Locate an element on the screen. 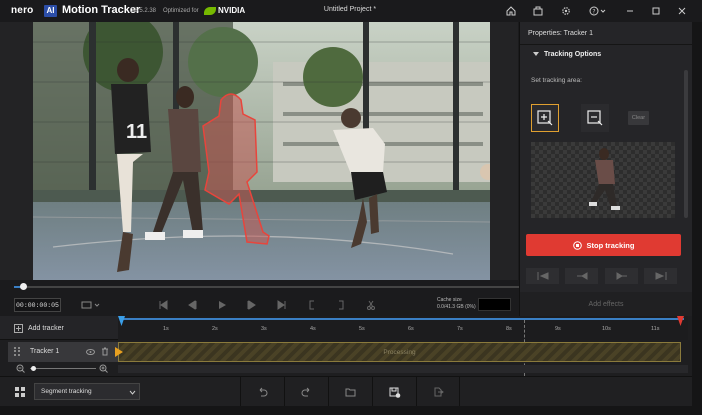  maximize-icon is located at coordinates (656, 11).